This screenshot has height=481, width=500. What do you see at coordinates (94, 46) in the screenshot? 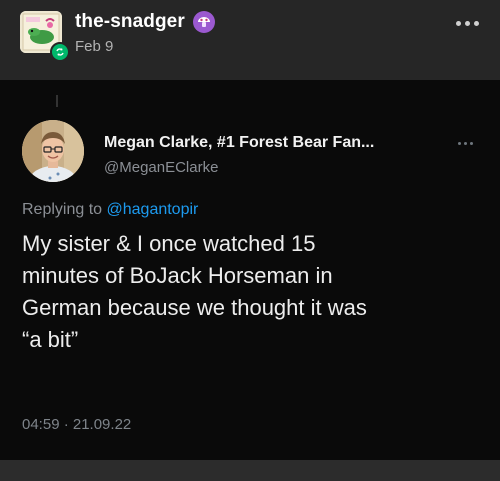
I see `post-date: Feb 9` at bounding box center [94, 46].